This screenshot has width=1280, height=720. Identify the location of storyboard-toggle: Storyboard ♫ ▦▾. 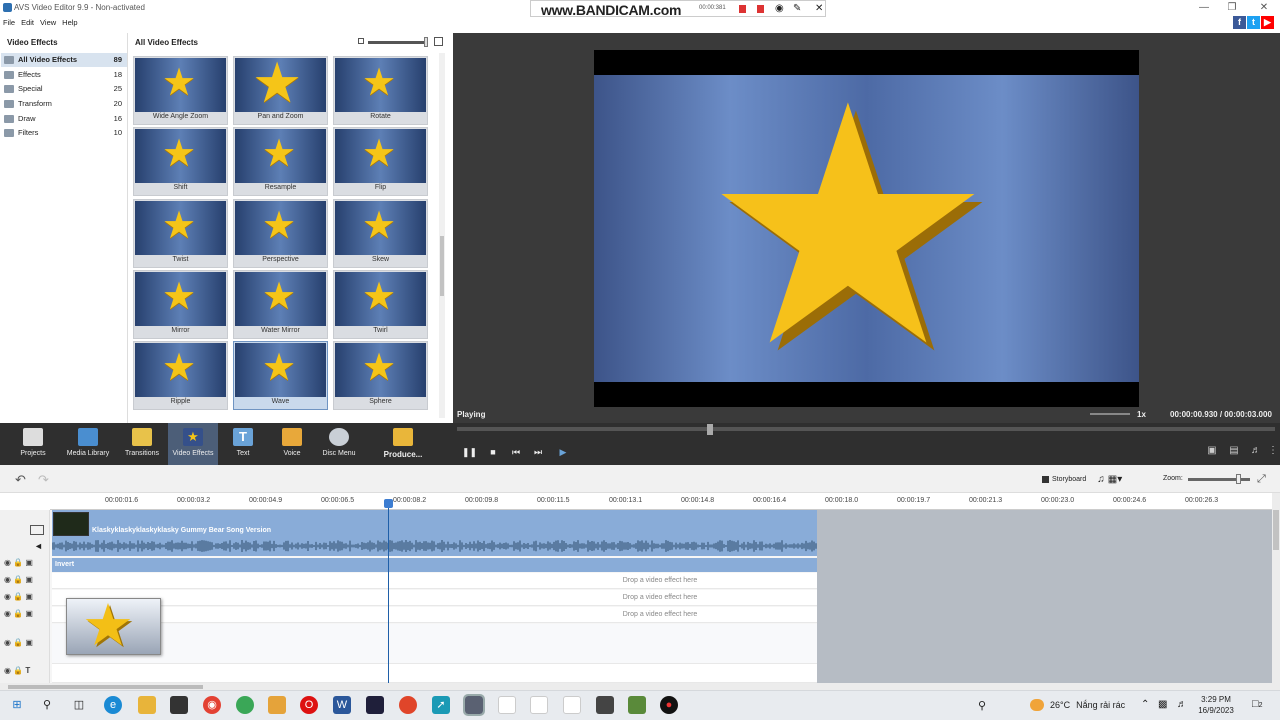
(1082, 479).